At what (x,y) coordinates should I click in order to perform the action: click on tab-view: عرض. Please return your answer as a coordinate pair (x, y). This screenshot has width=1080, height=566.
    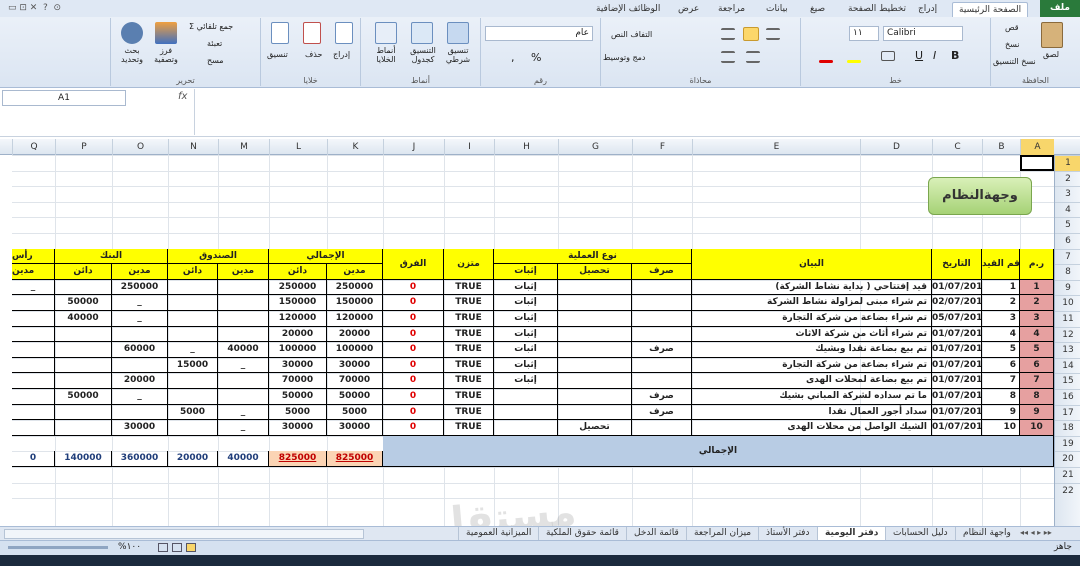
    Looking at the image, I should click on (688, 9).